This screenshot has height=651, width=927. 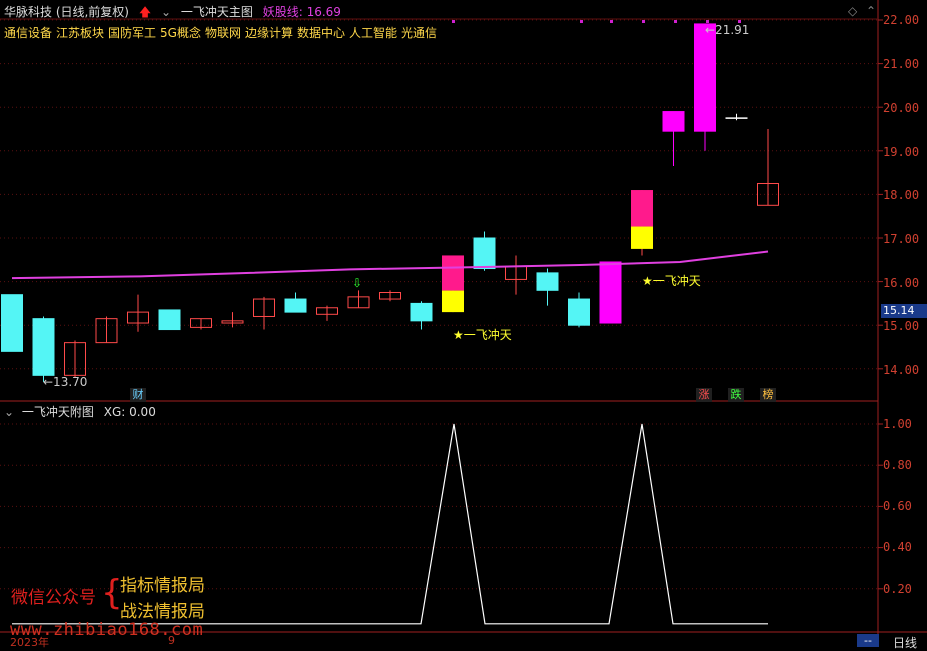 What do you see at coordinates (138, 395) in the screenshot?
I see `finance-badge: 财` at bounding box center [138, 395].